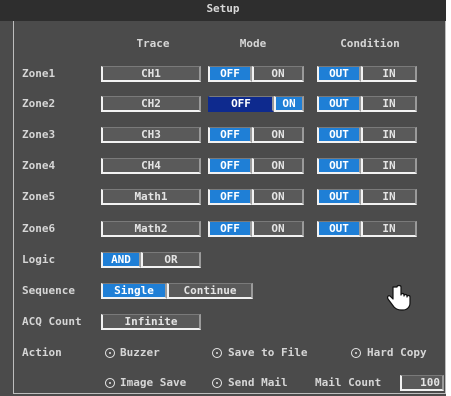 The height and width of the screenshot is (396, 451). I want to click on header-mode: Mode, so click(253, 43).